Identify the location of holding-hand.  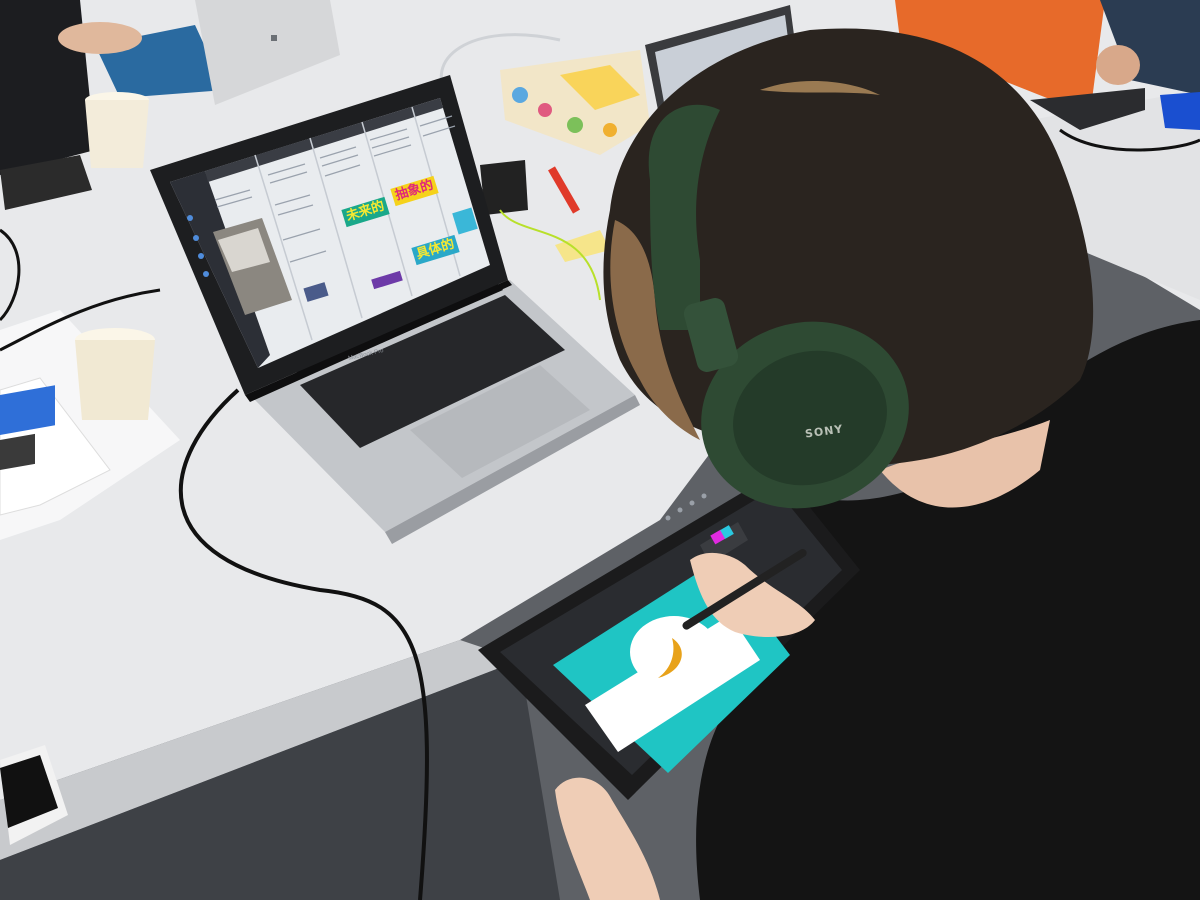
(607, 838).